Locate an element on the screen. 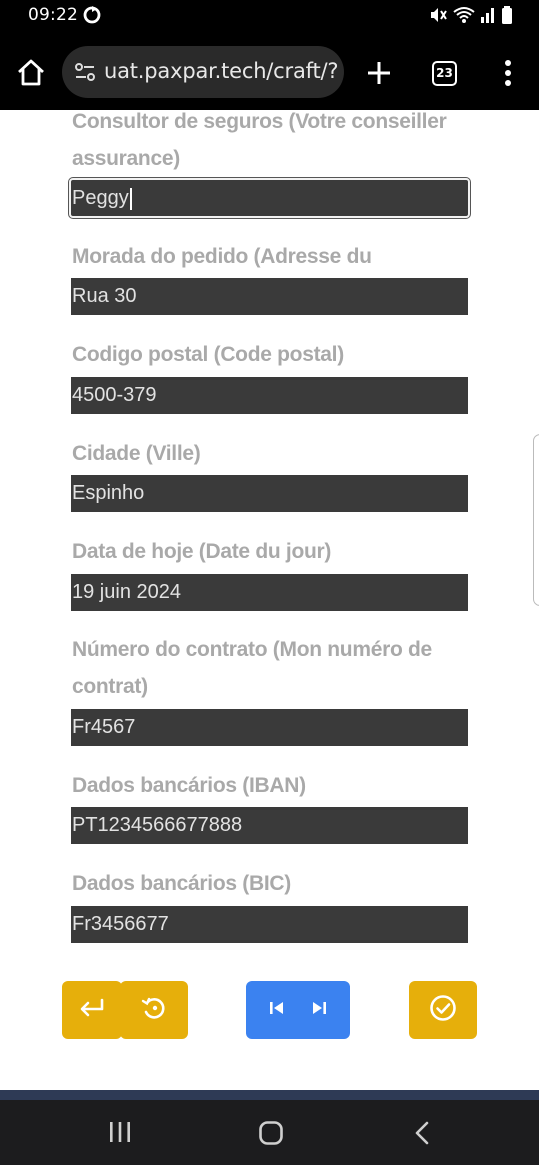 Image resolution: width=539 pixels, height=1165 pixels. city-field: Espinho is located at coordinates (269, 493).